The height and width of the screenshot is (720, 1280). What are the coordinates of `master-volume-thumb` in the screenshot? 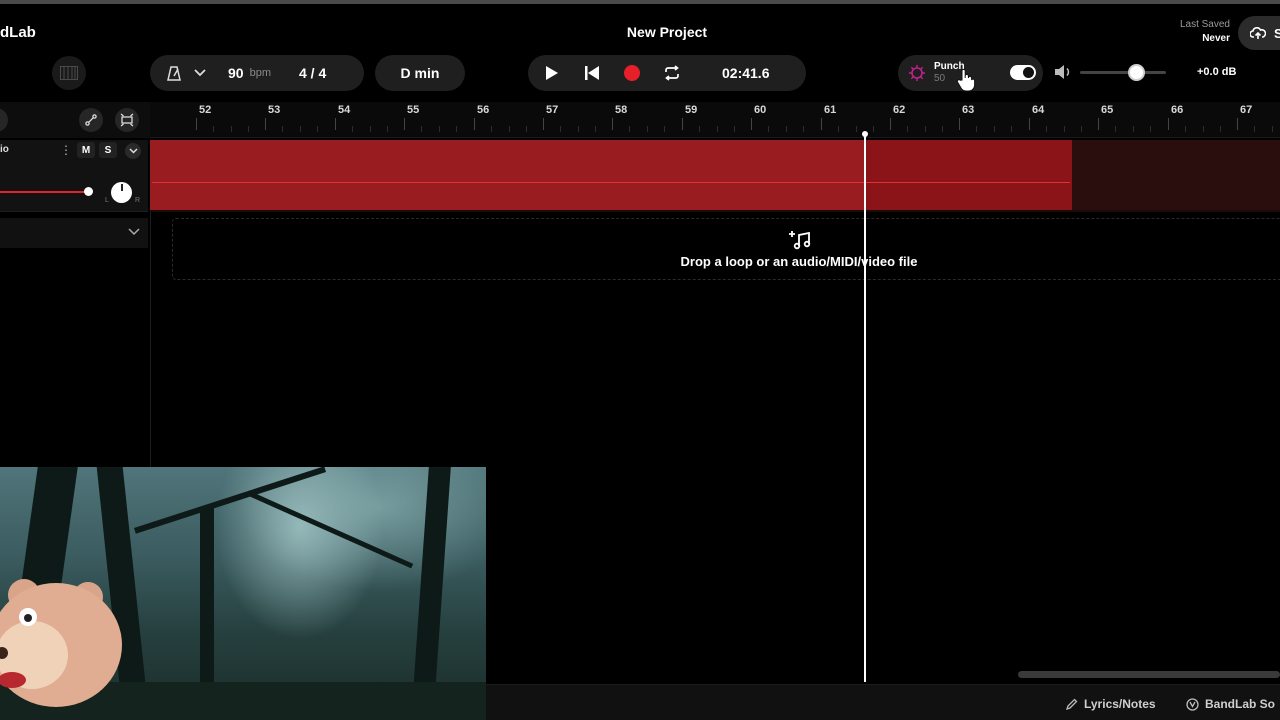 It's located at (1136, 72).